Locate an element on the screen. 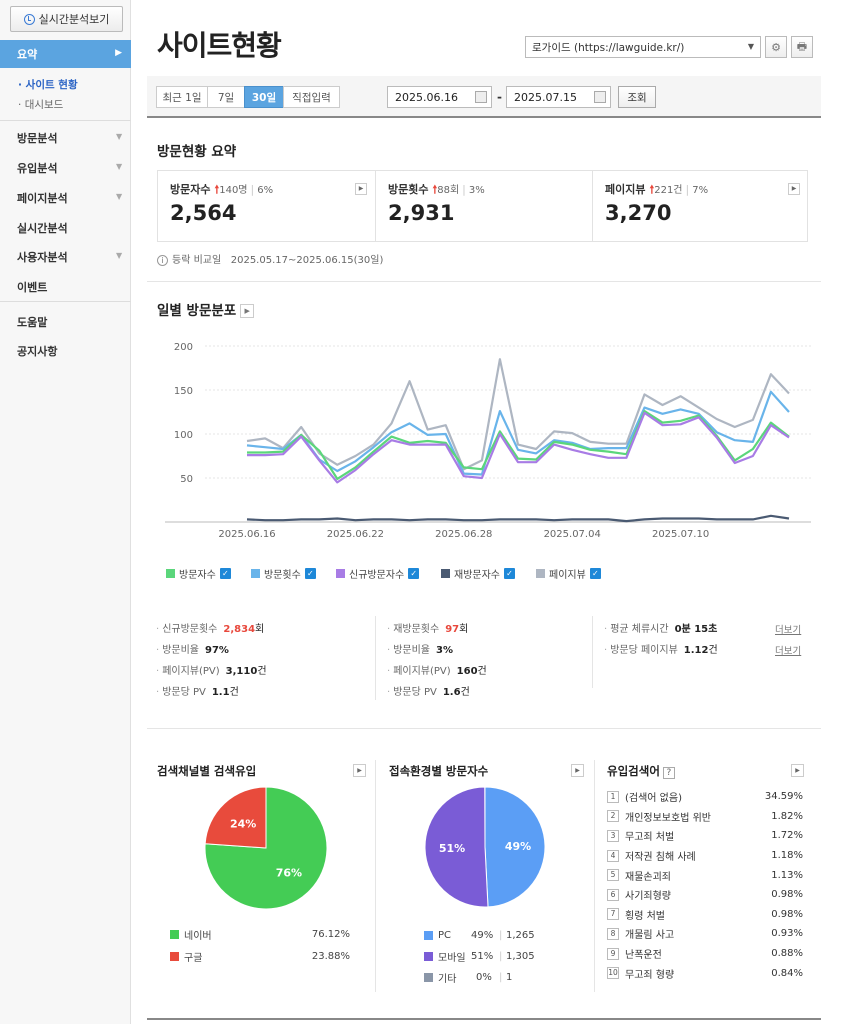  kpi-label: 방문자수 is located at coordinates (190, 189).